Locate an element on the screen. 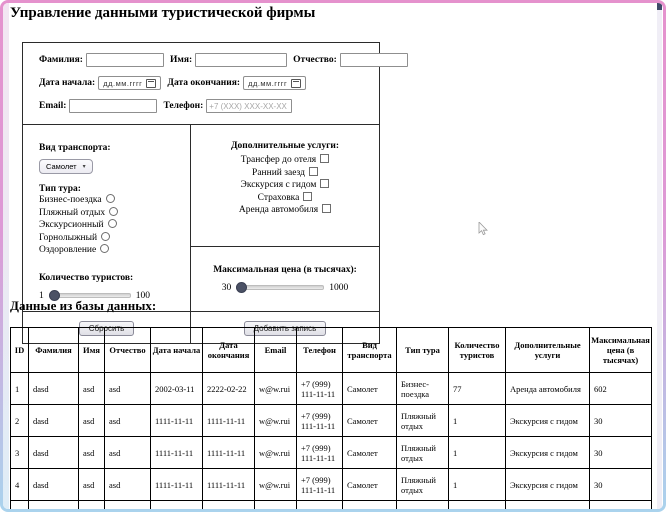 This screenshot has width=666, height=512. table-cell: Экскурсия с гидом is located at coordinates (547, 420).